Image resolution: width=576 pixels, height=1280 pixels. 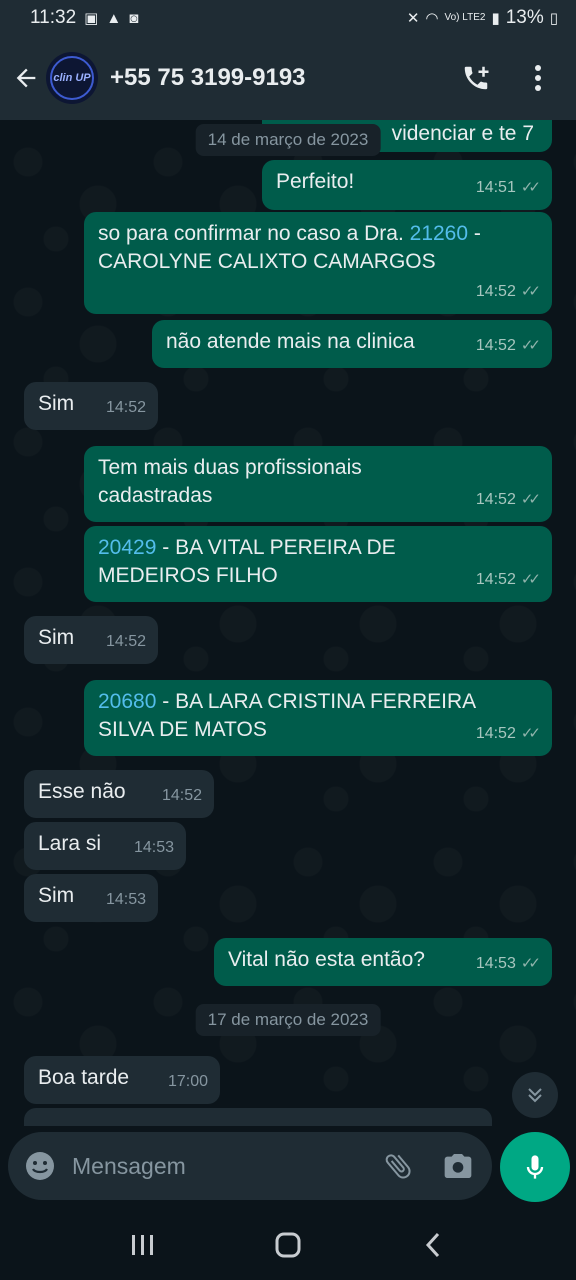 I want to click on message-text: so para confirmar no caso a Dra., so click(x=254, y=233).